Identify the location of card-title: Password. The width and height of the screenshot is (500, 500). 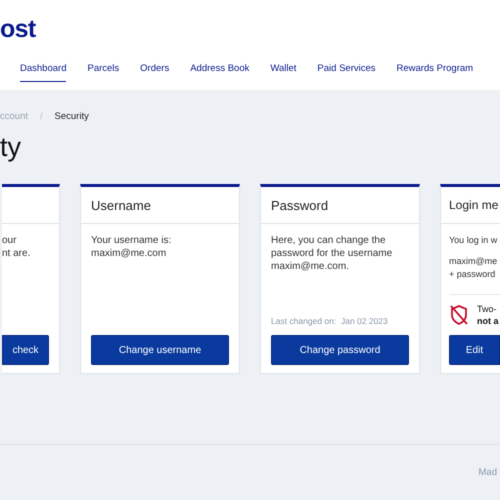
(299, 205).